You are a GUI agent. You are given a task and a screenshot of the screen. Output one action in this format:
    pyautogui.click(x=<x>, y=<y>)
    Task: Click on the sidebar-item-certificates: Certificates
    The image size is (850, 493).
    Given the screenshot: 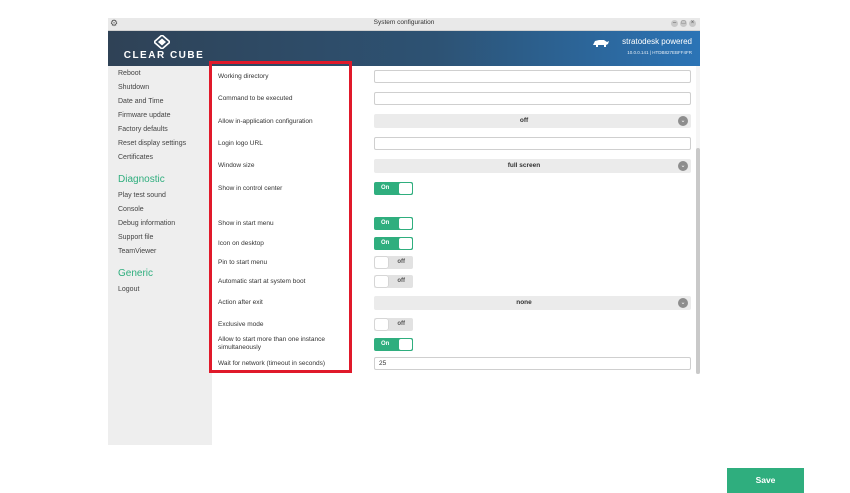 What is the action you would take?
    pyautogui.click(x=135, y=157)
    